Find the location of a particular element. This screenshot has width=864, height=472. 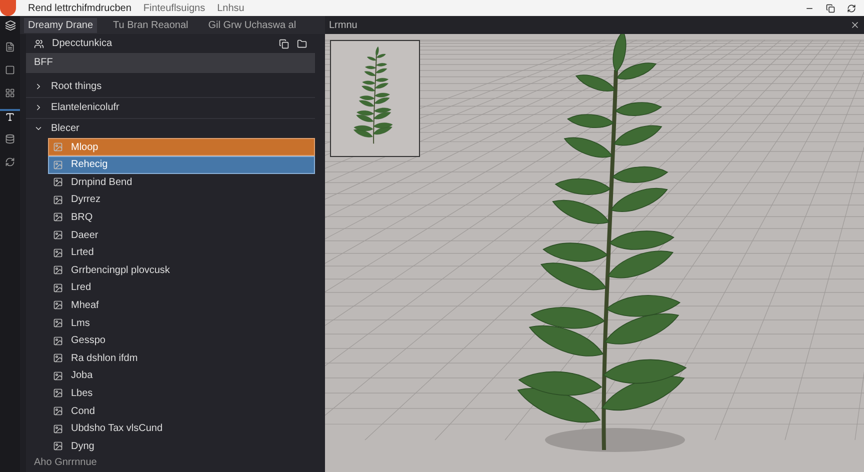

viewport-label: Lrmnu is located at coordinates (343, 25).